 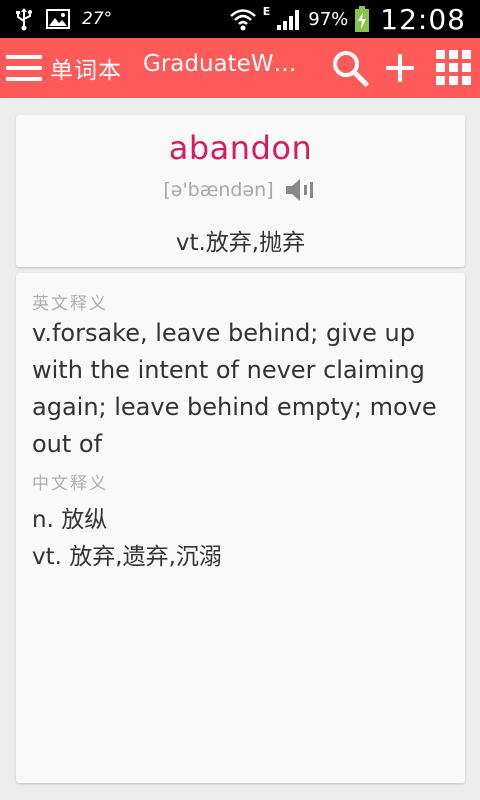 I want to click on status-left: 27°, so click(x=63, y=19).